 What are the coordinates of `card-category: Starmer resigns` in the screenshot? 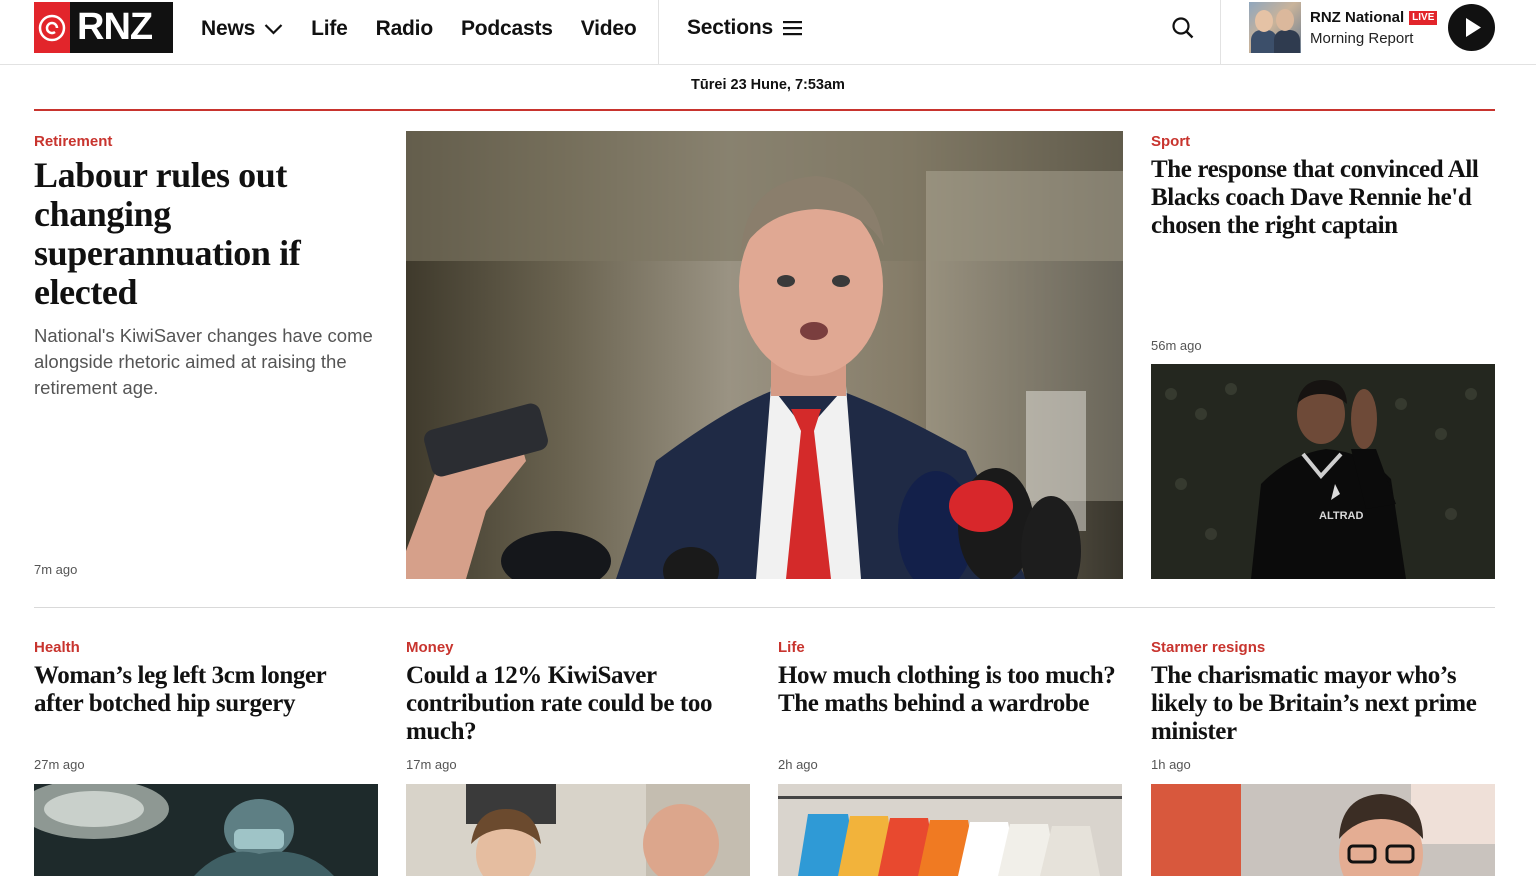 It's located at (1208, 647).